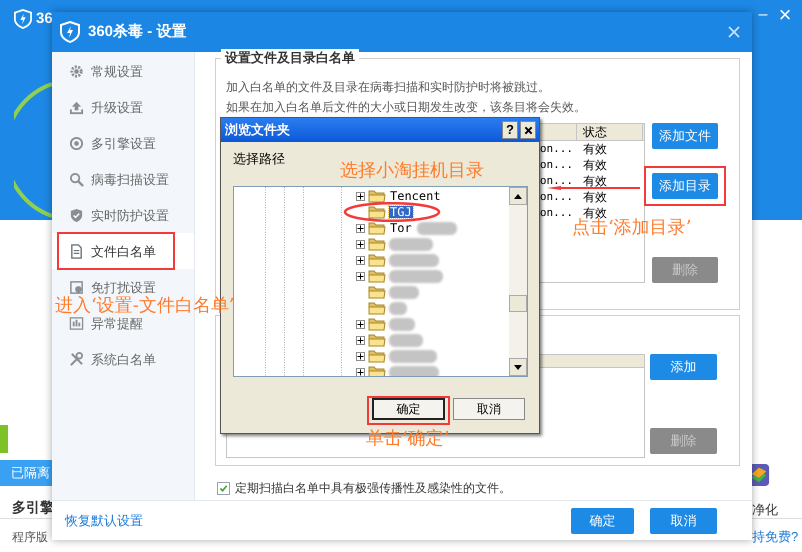  Describe the element at coordinates (4, 439) in the screenshot. I see `status-bar-accent` at that location.